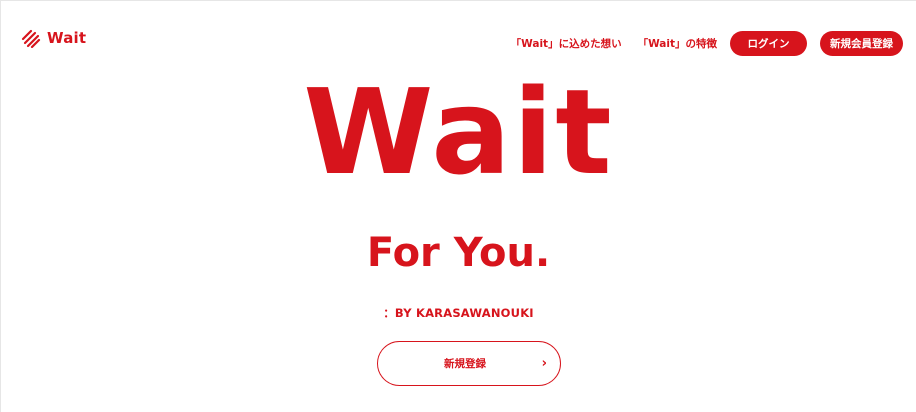 The height and width of the screenshot is (412, 916). What do you see at coordinates (31, 38) in the screenshot?
I see `logo-icon` at bounding box center [31, 38].